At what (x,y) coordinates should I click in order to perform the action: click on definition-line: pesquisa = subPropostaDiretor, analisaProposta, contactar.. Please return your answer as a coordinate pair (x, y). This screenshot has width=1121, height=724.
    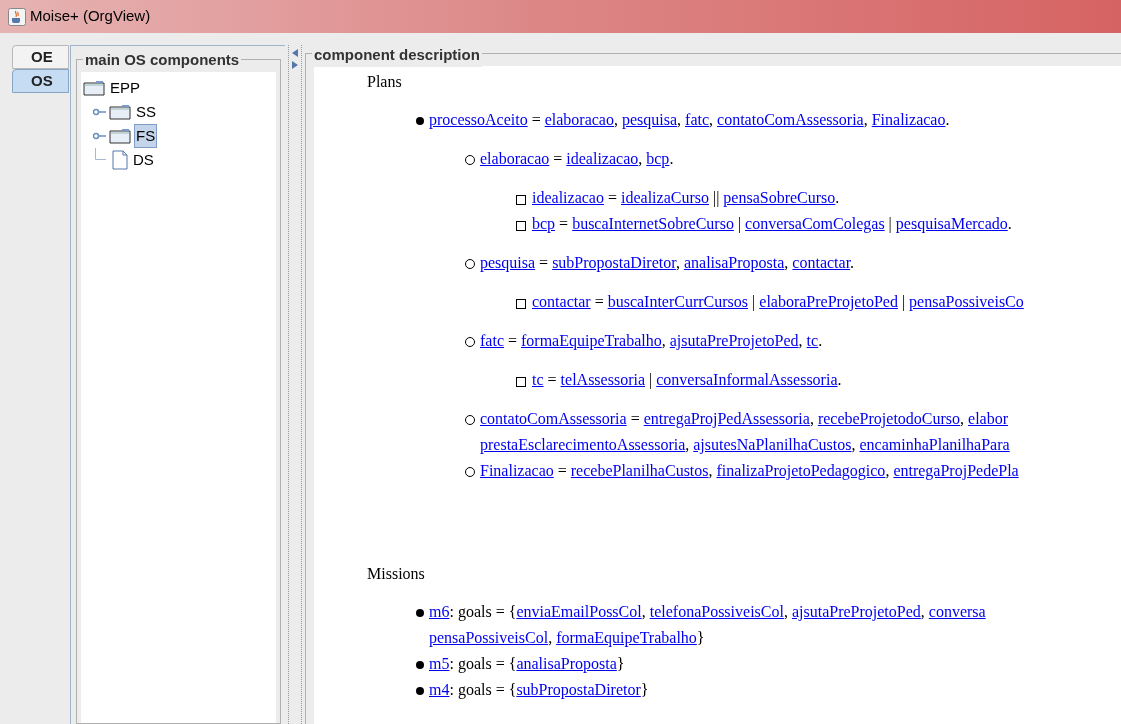
    Looking at the image, I should click on (667, 263).